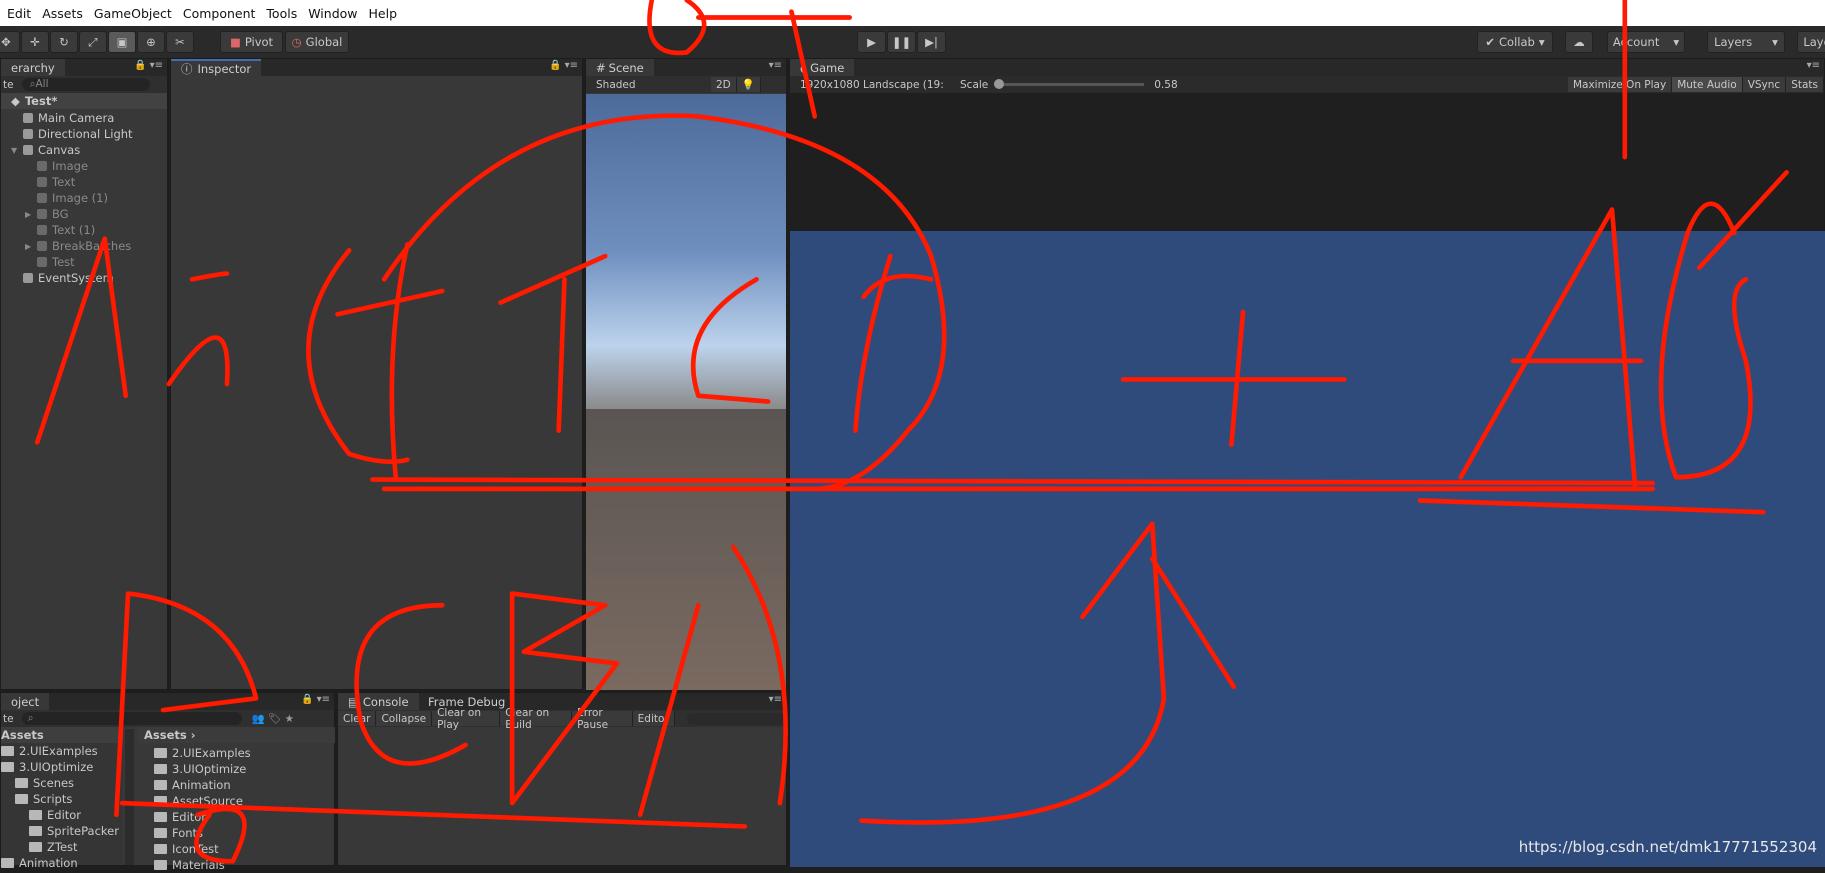 Image resolution: width=1825 pixels, height=873 pixels. What do you see at coordinates (17, 150) in the screenshot?
I see `expand-arrow-icon: ▼` at bounding box center [17, 150].